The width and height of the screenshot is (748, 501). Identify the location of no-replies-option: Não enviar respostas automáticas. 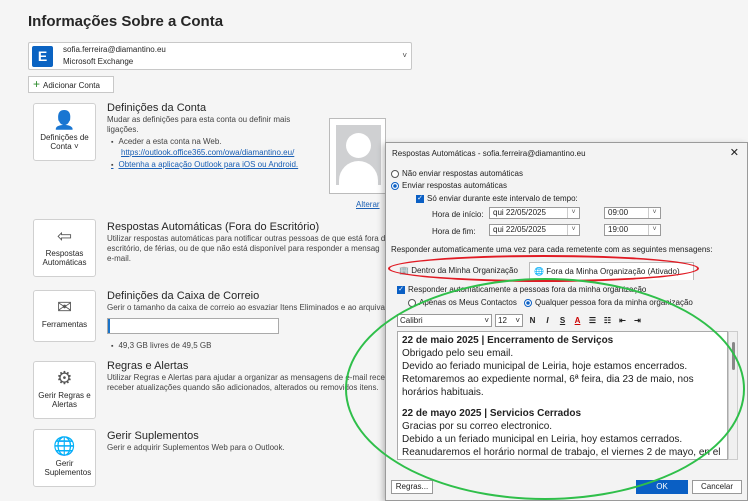
(457, 173).